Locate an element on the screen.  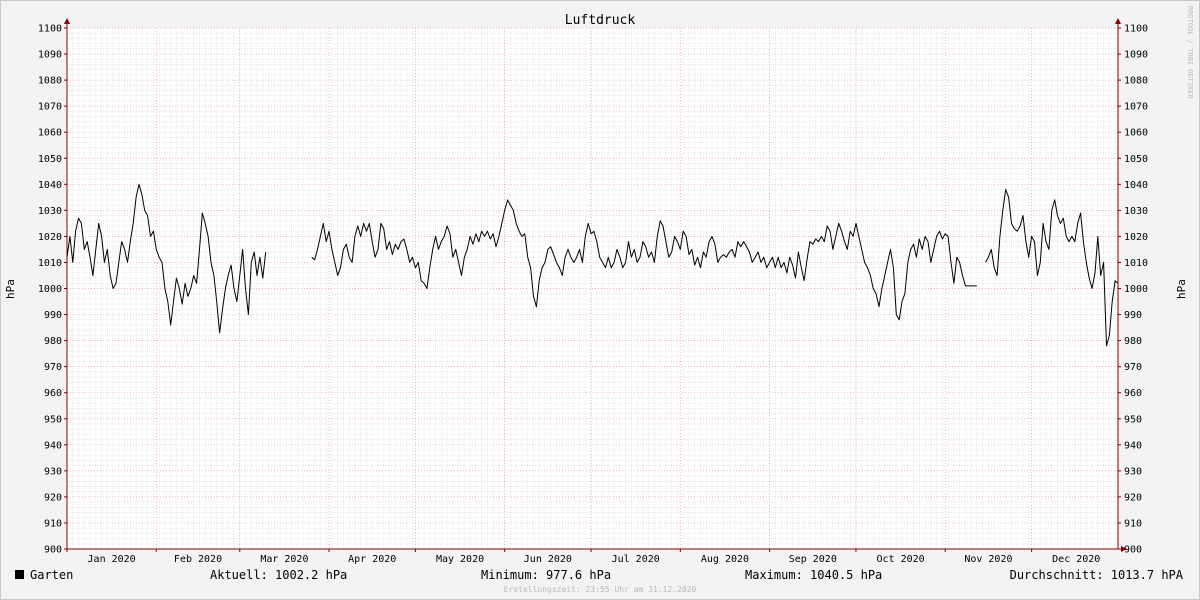
minimum-value: Minimum: 977.6 hPa is located at coordinates (546, 575).